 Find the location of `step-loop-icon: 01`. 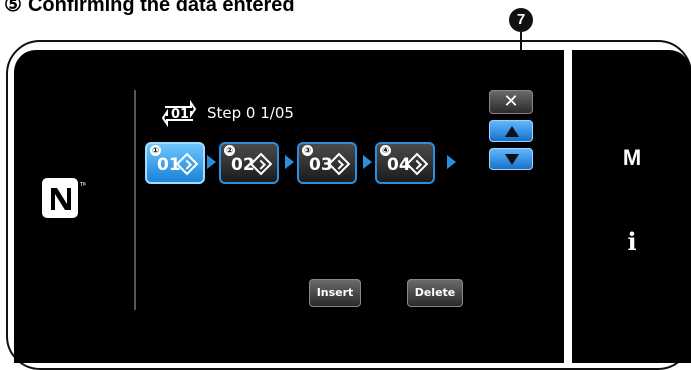

step-loop-icon: 01 is located at coordinates (179, 113).